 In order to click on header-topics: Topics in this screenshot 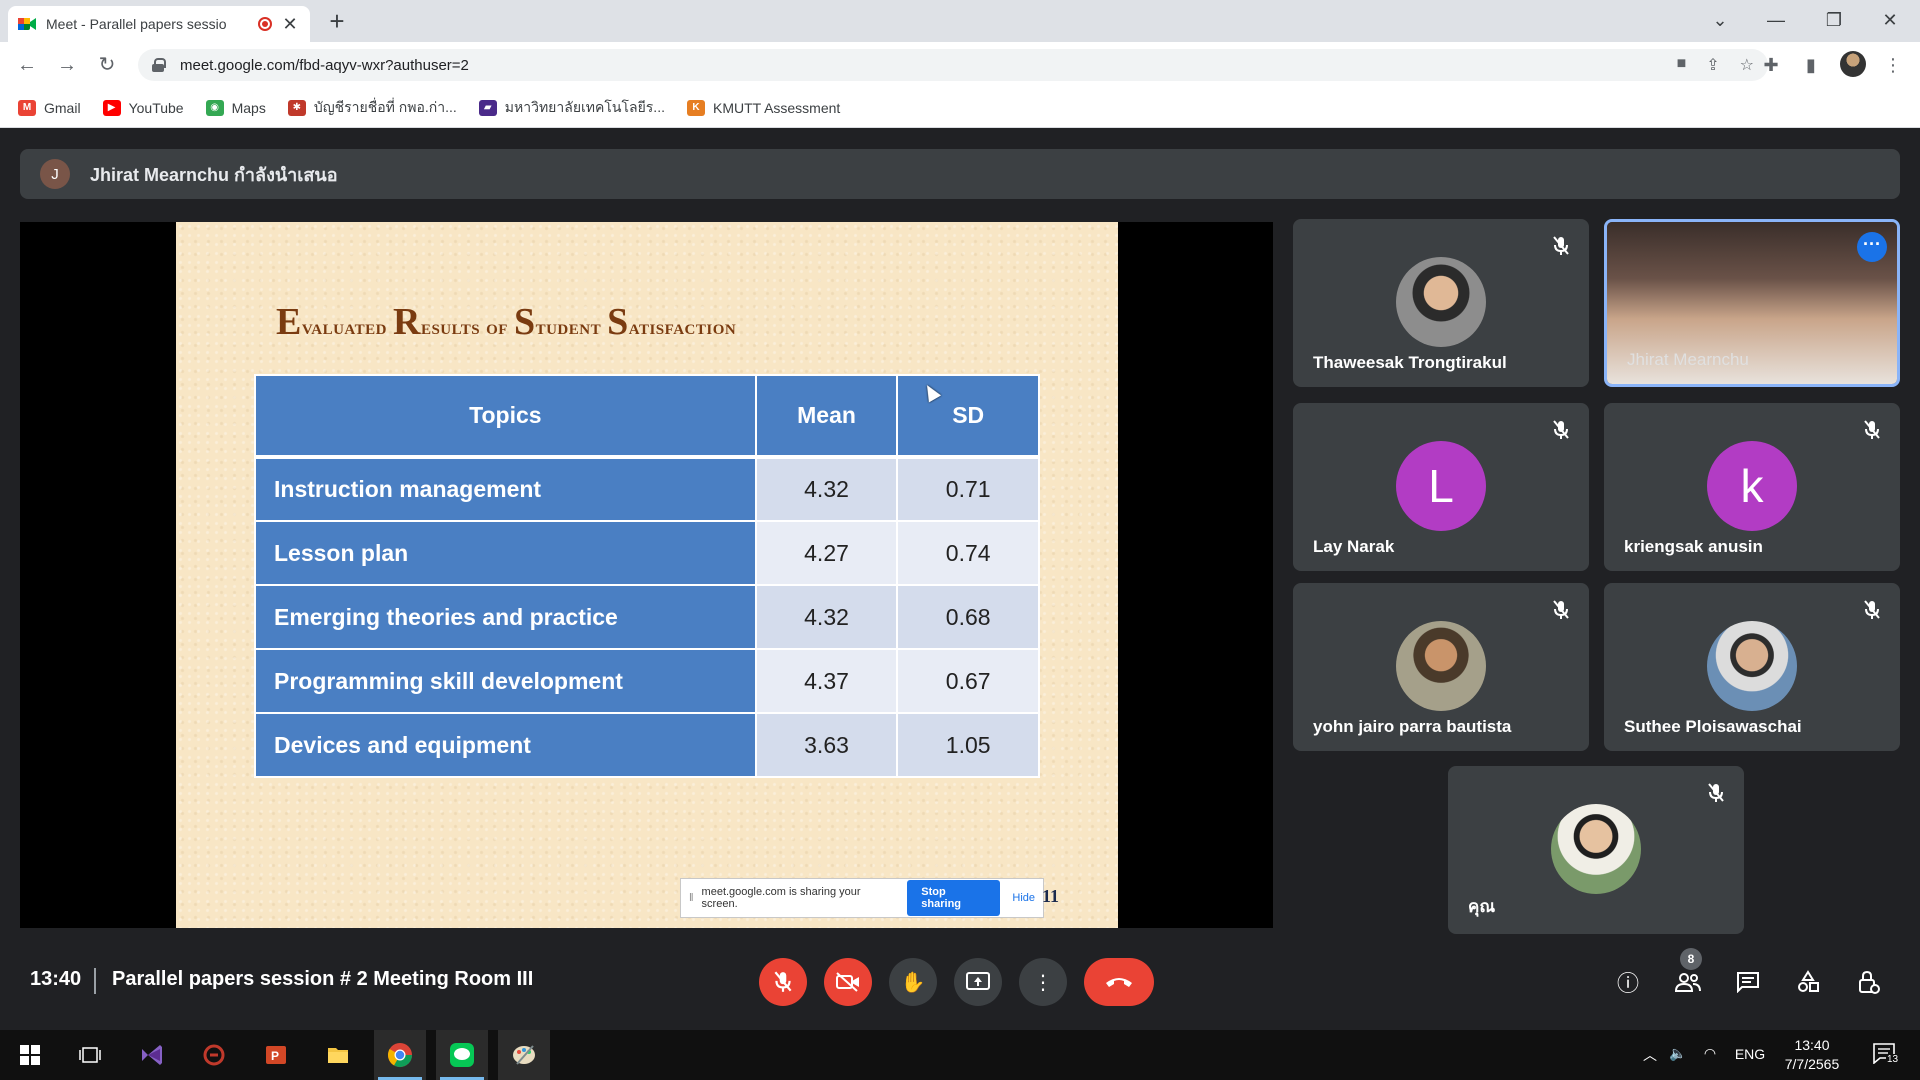, I will do `click(505, 416)`.